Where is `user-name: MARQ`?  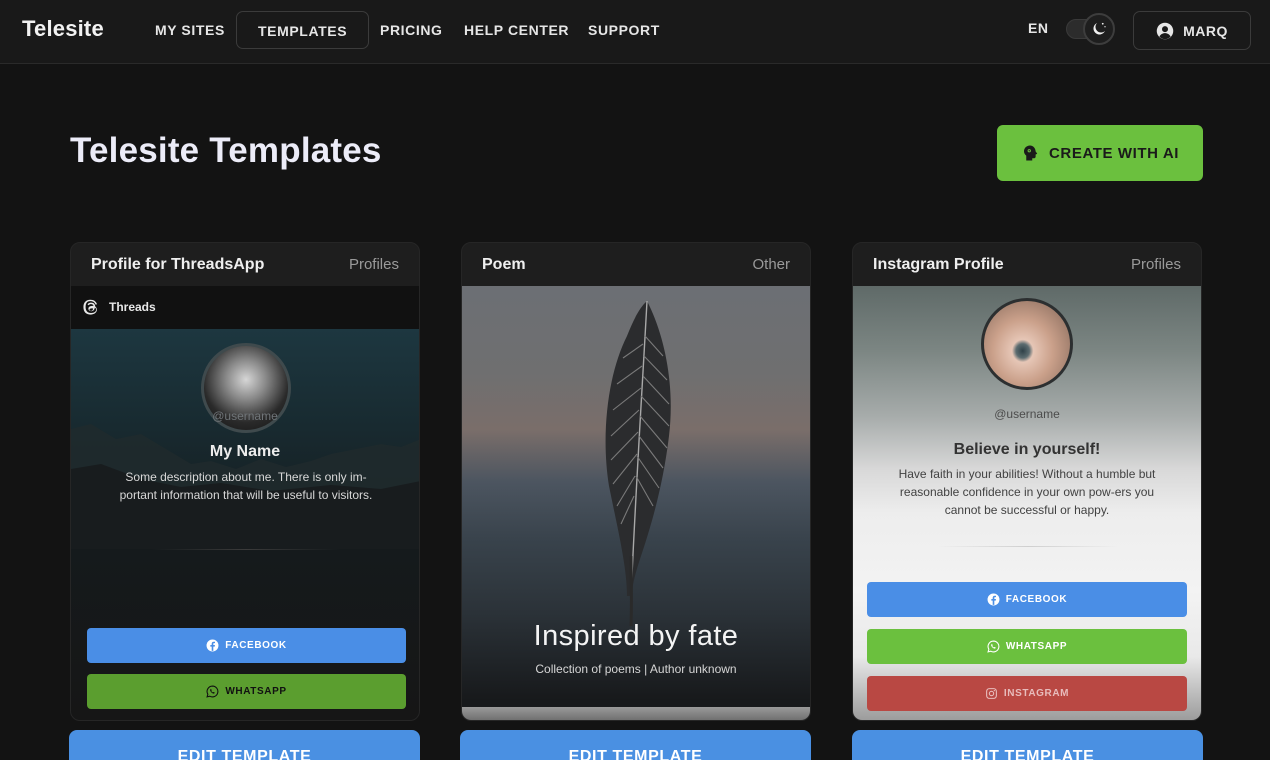
user-name: MARQ is located at coordinates (1205, 30).